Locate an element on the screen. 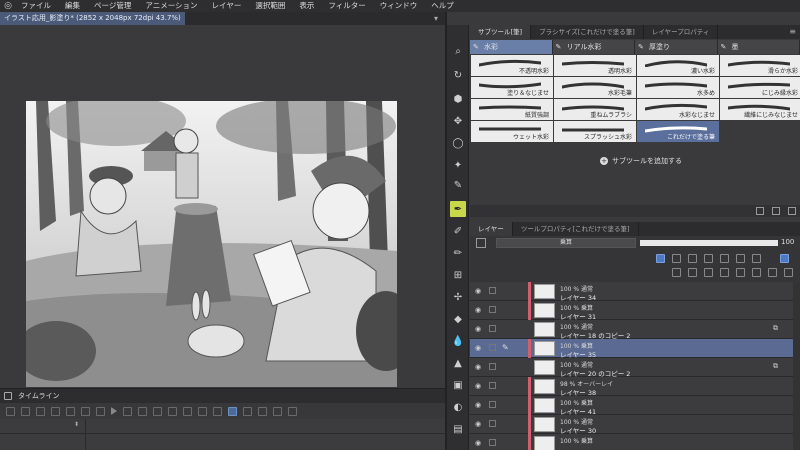 This screenshot has height=450, width=800. layer-color-toggle-icon is located at coordinates (784, 258).